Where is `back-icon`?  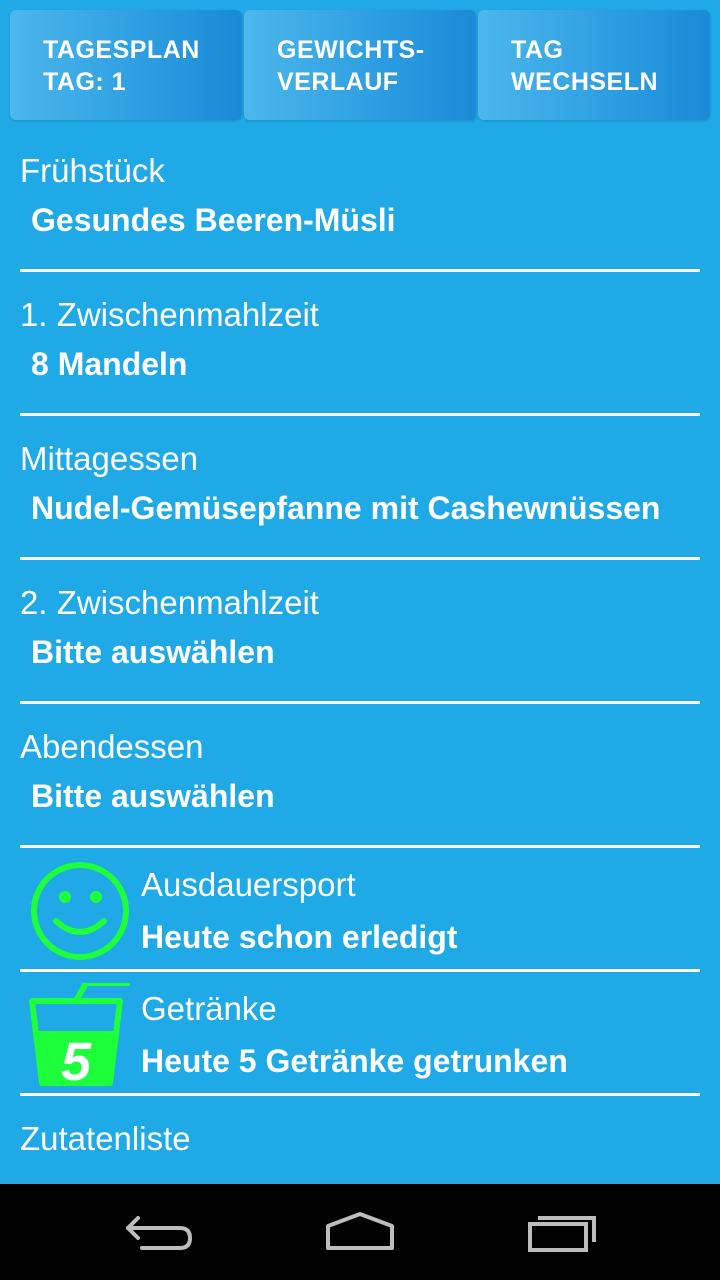 back-icon is located at coordinates (160, 1232).